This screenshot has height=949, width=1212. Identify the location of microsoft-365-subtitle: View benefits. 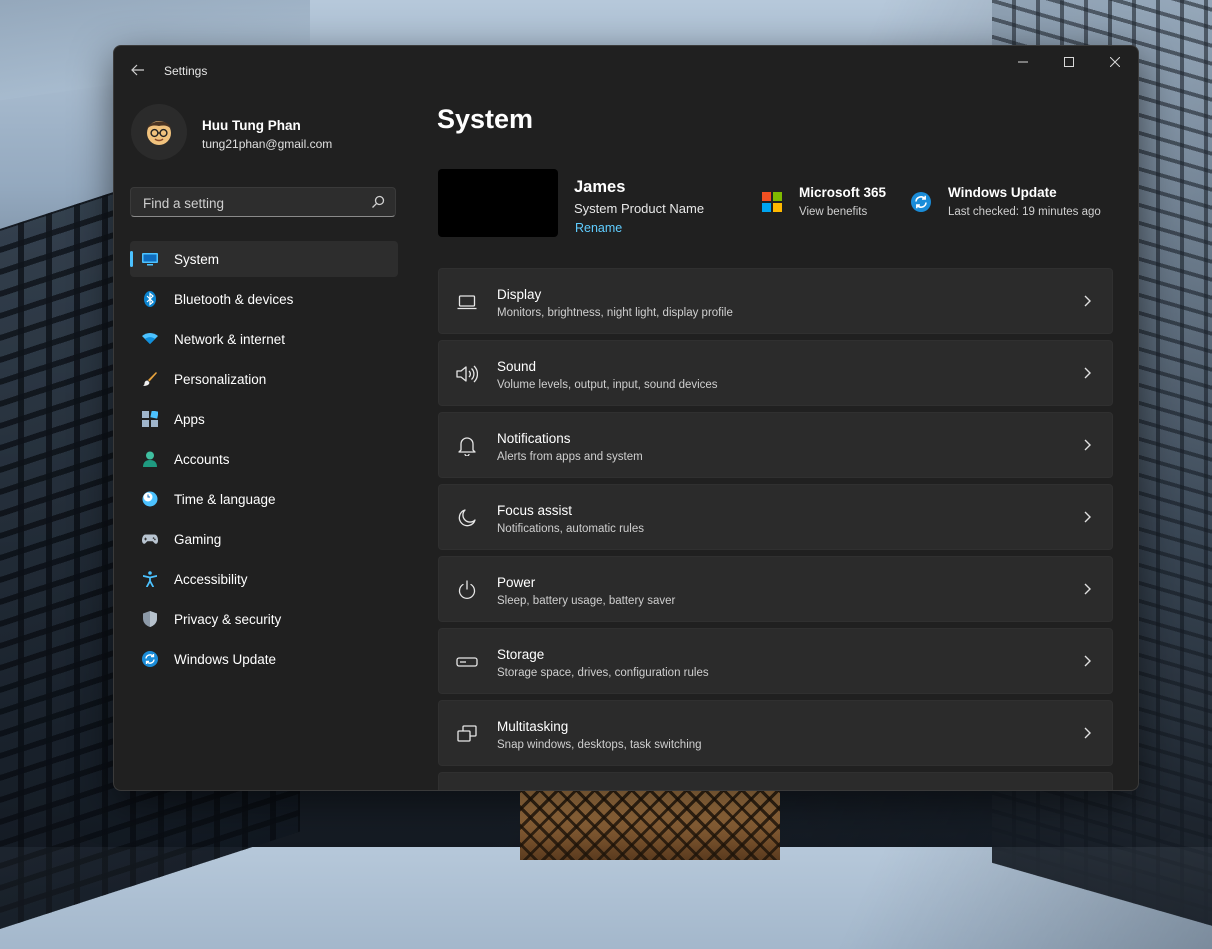
(833, 212).